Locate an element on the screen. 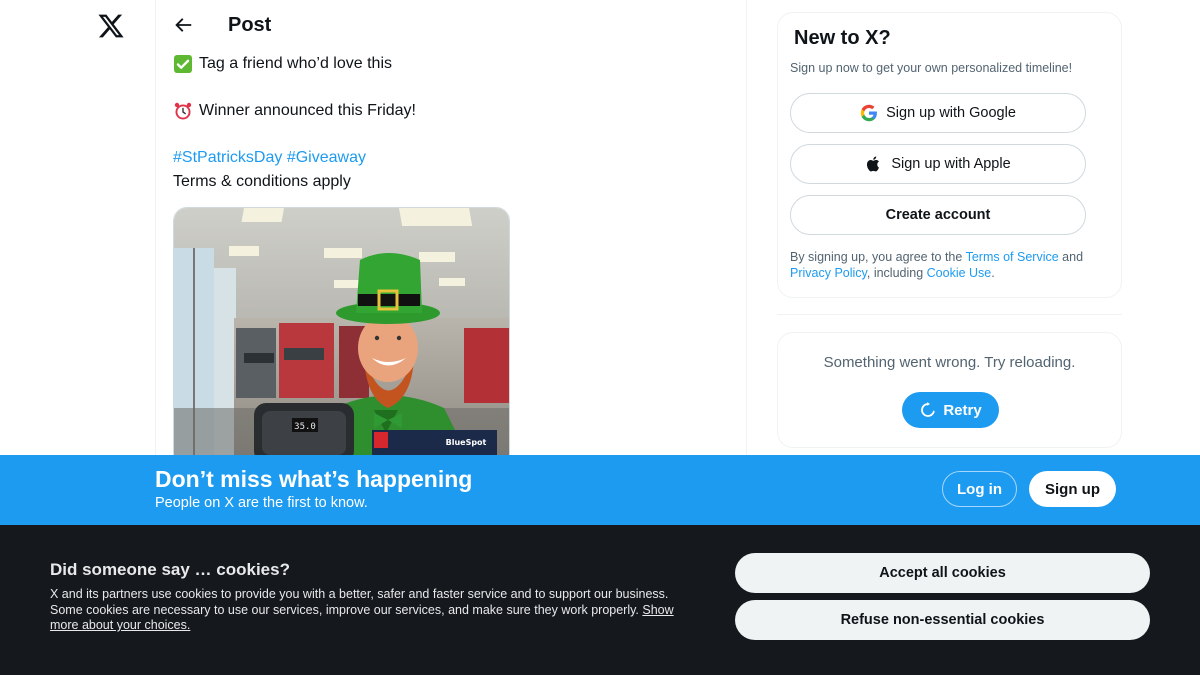  photo-image: 35.0 BlueSpot is located at coordinates (341, 331).